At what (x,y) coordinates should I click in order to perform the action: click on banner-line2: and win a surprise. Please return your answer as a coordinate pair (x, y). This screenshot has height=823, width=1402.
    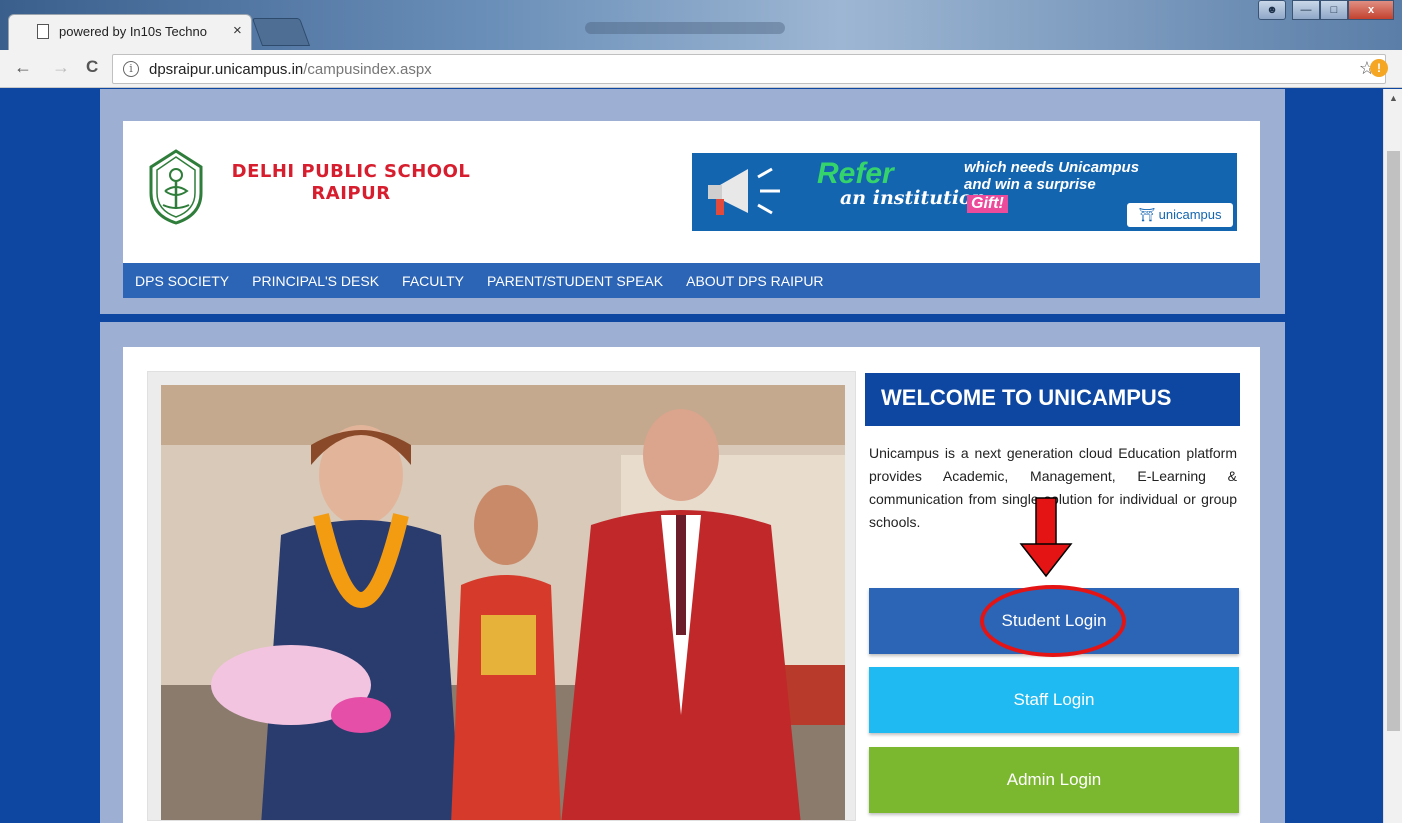
    Looking at the image, I should click on (1030, 184).